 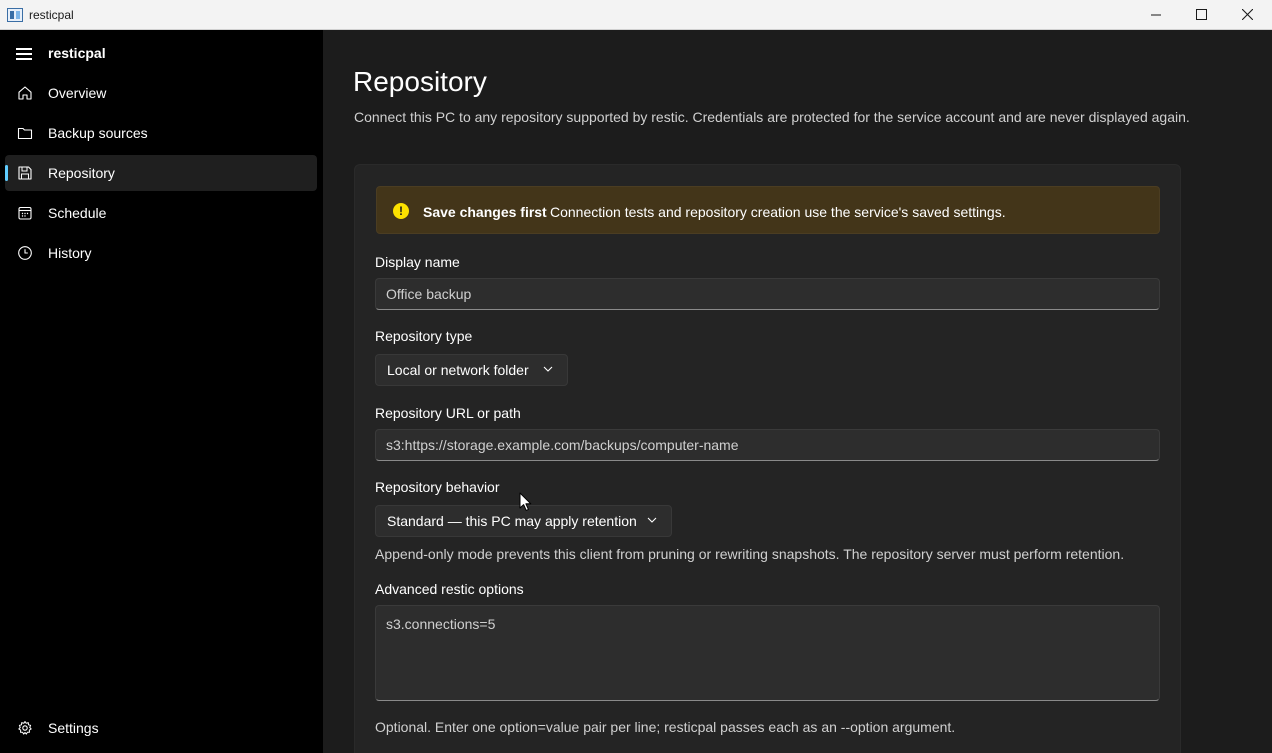 What do you see at coordinates (417, 262) in the screenshot?
I see `display-name-label: Display name` at bounding box center [417, 262].